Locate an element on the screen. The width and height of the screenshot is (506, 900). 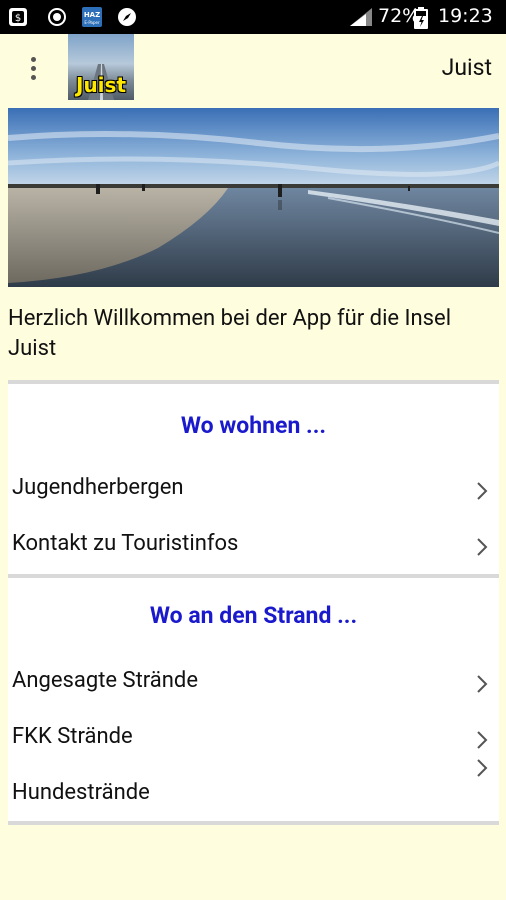
list-item-label: FKK Strände is located at coordinates (72, 736).